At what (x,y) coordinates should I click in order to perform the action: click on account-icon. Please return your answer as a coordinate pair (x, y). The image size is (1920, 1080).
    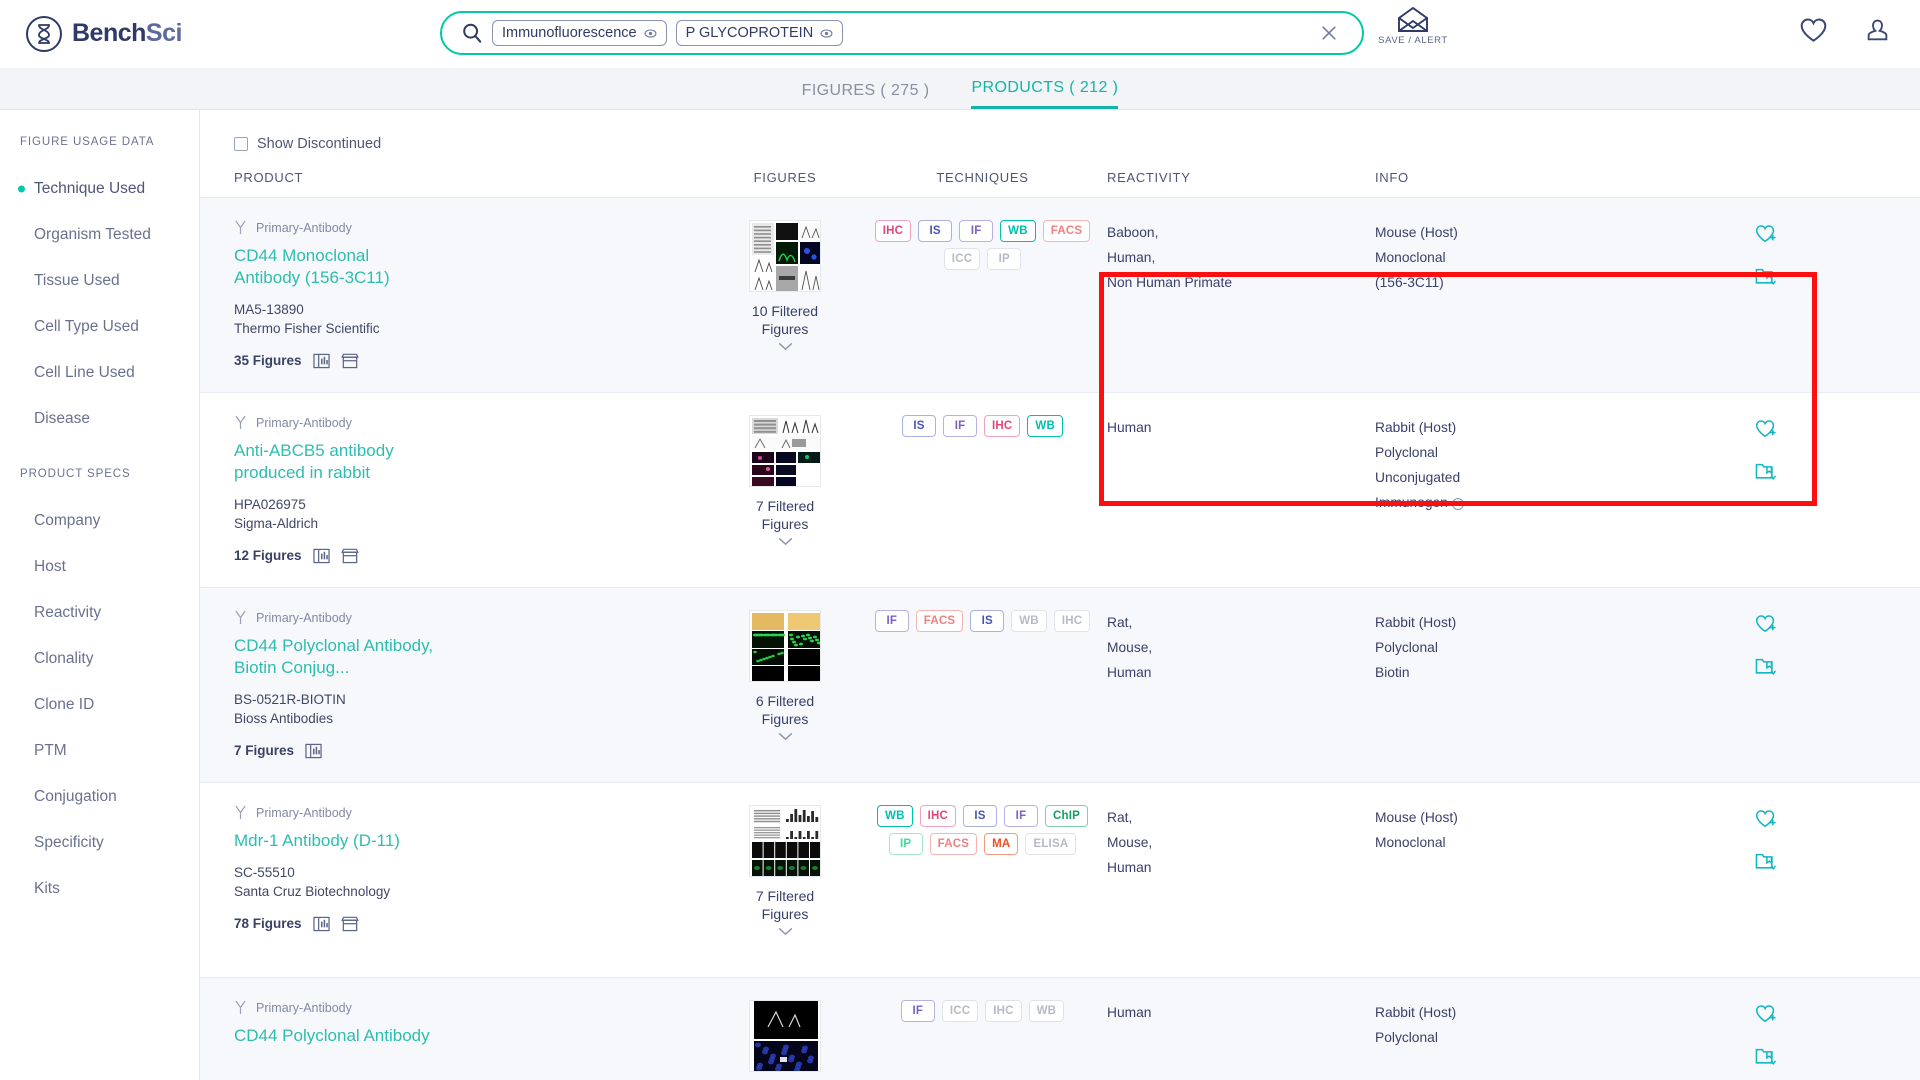
    Looking at the image, I should click on (1877, 33).